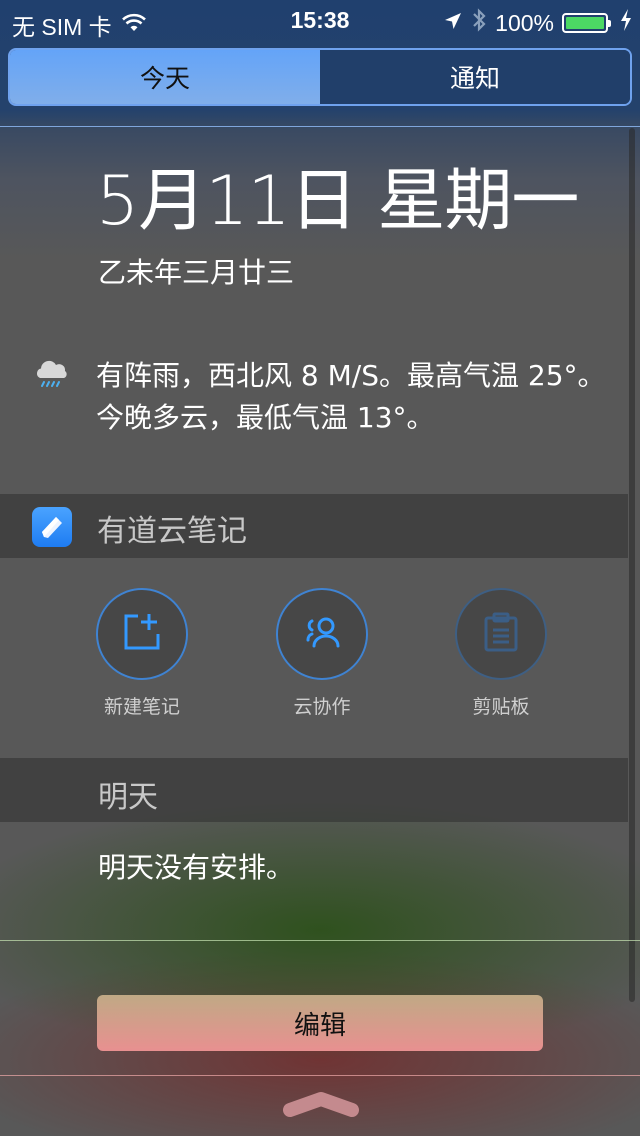 This screenshot has width=640, height=1136. What do you see at coordinates (322, 653) in the screenshot?
I see `collaboration-button: 云协作` at bounding box center [322, 653].